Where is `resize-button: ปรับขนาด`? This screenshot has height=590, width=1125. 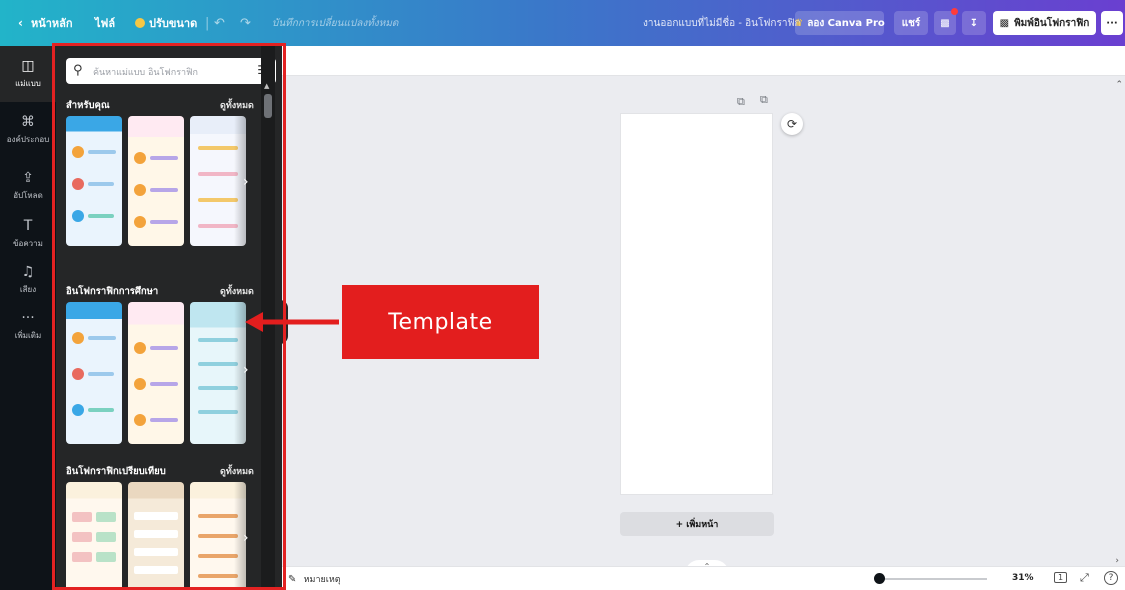
resize-button: ปรับขนาด is located at coordinates (166, 23).